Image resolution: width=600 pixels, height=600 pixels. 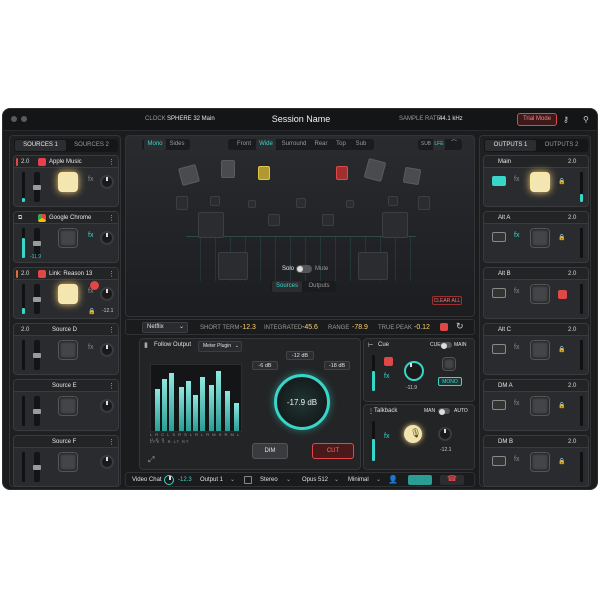 I want to click on tab-stage-outputs: Outputs, so click(x=319, y=286).